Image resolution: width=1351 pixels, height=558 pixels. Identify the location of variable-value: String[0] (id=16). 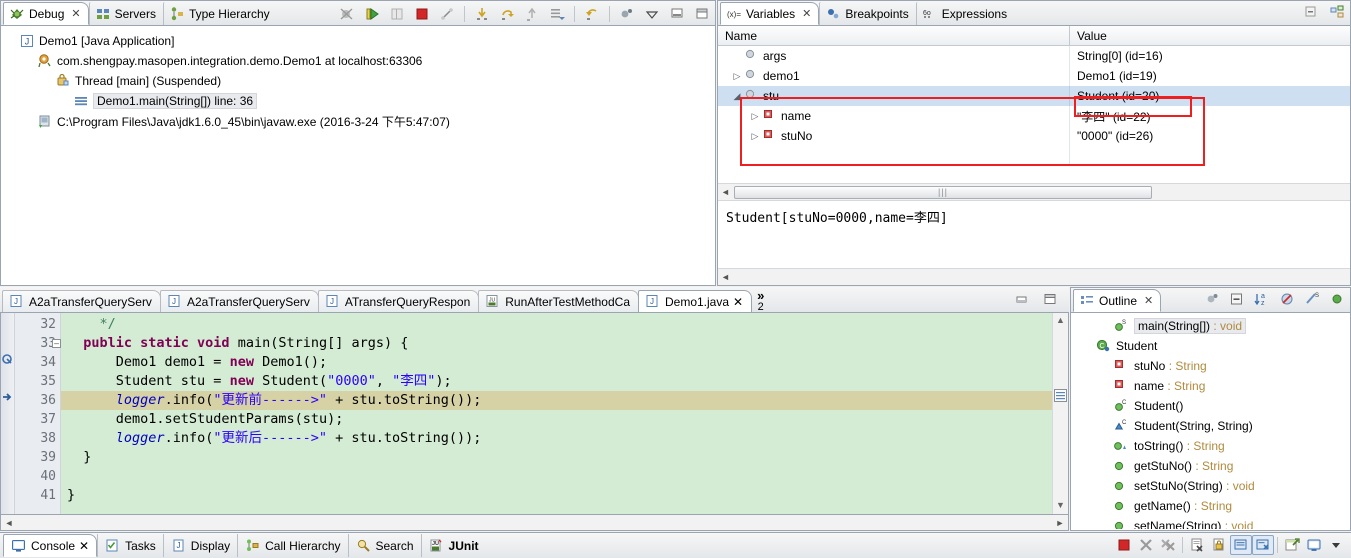
(1210, 56).